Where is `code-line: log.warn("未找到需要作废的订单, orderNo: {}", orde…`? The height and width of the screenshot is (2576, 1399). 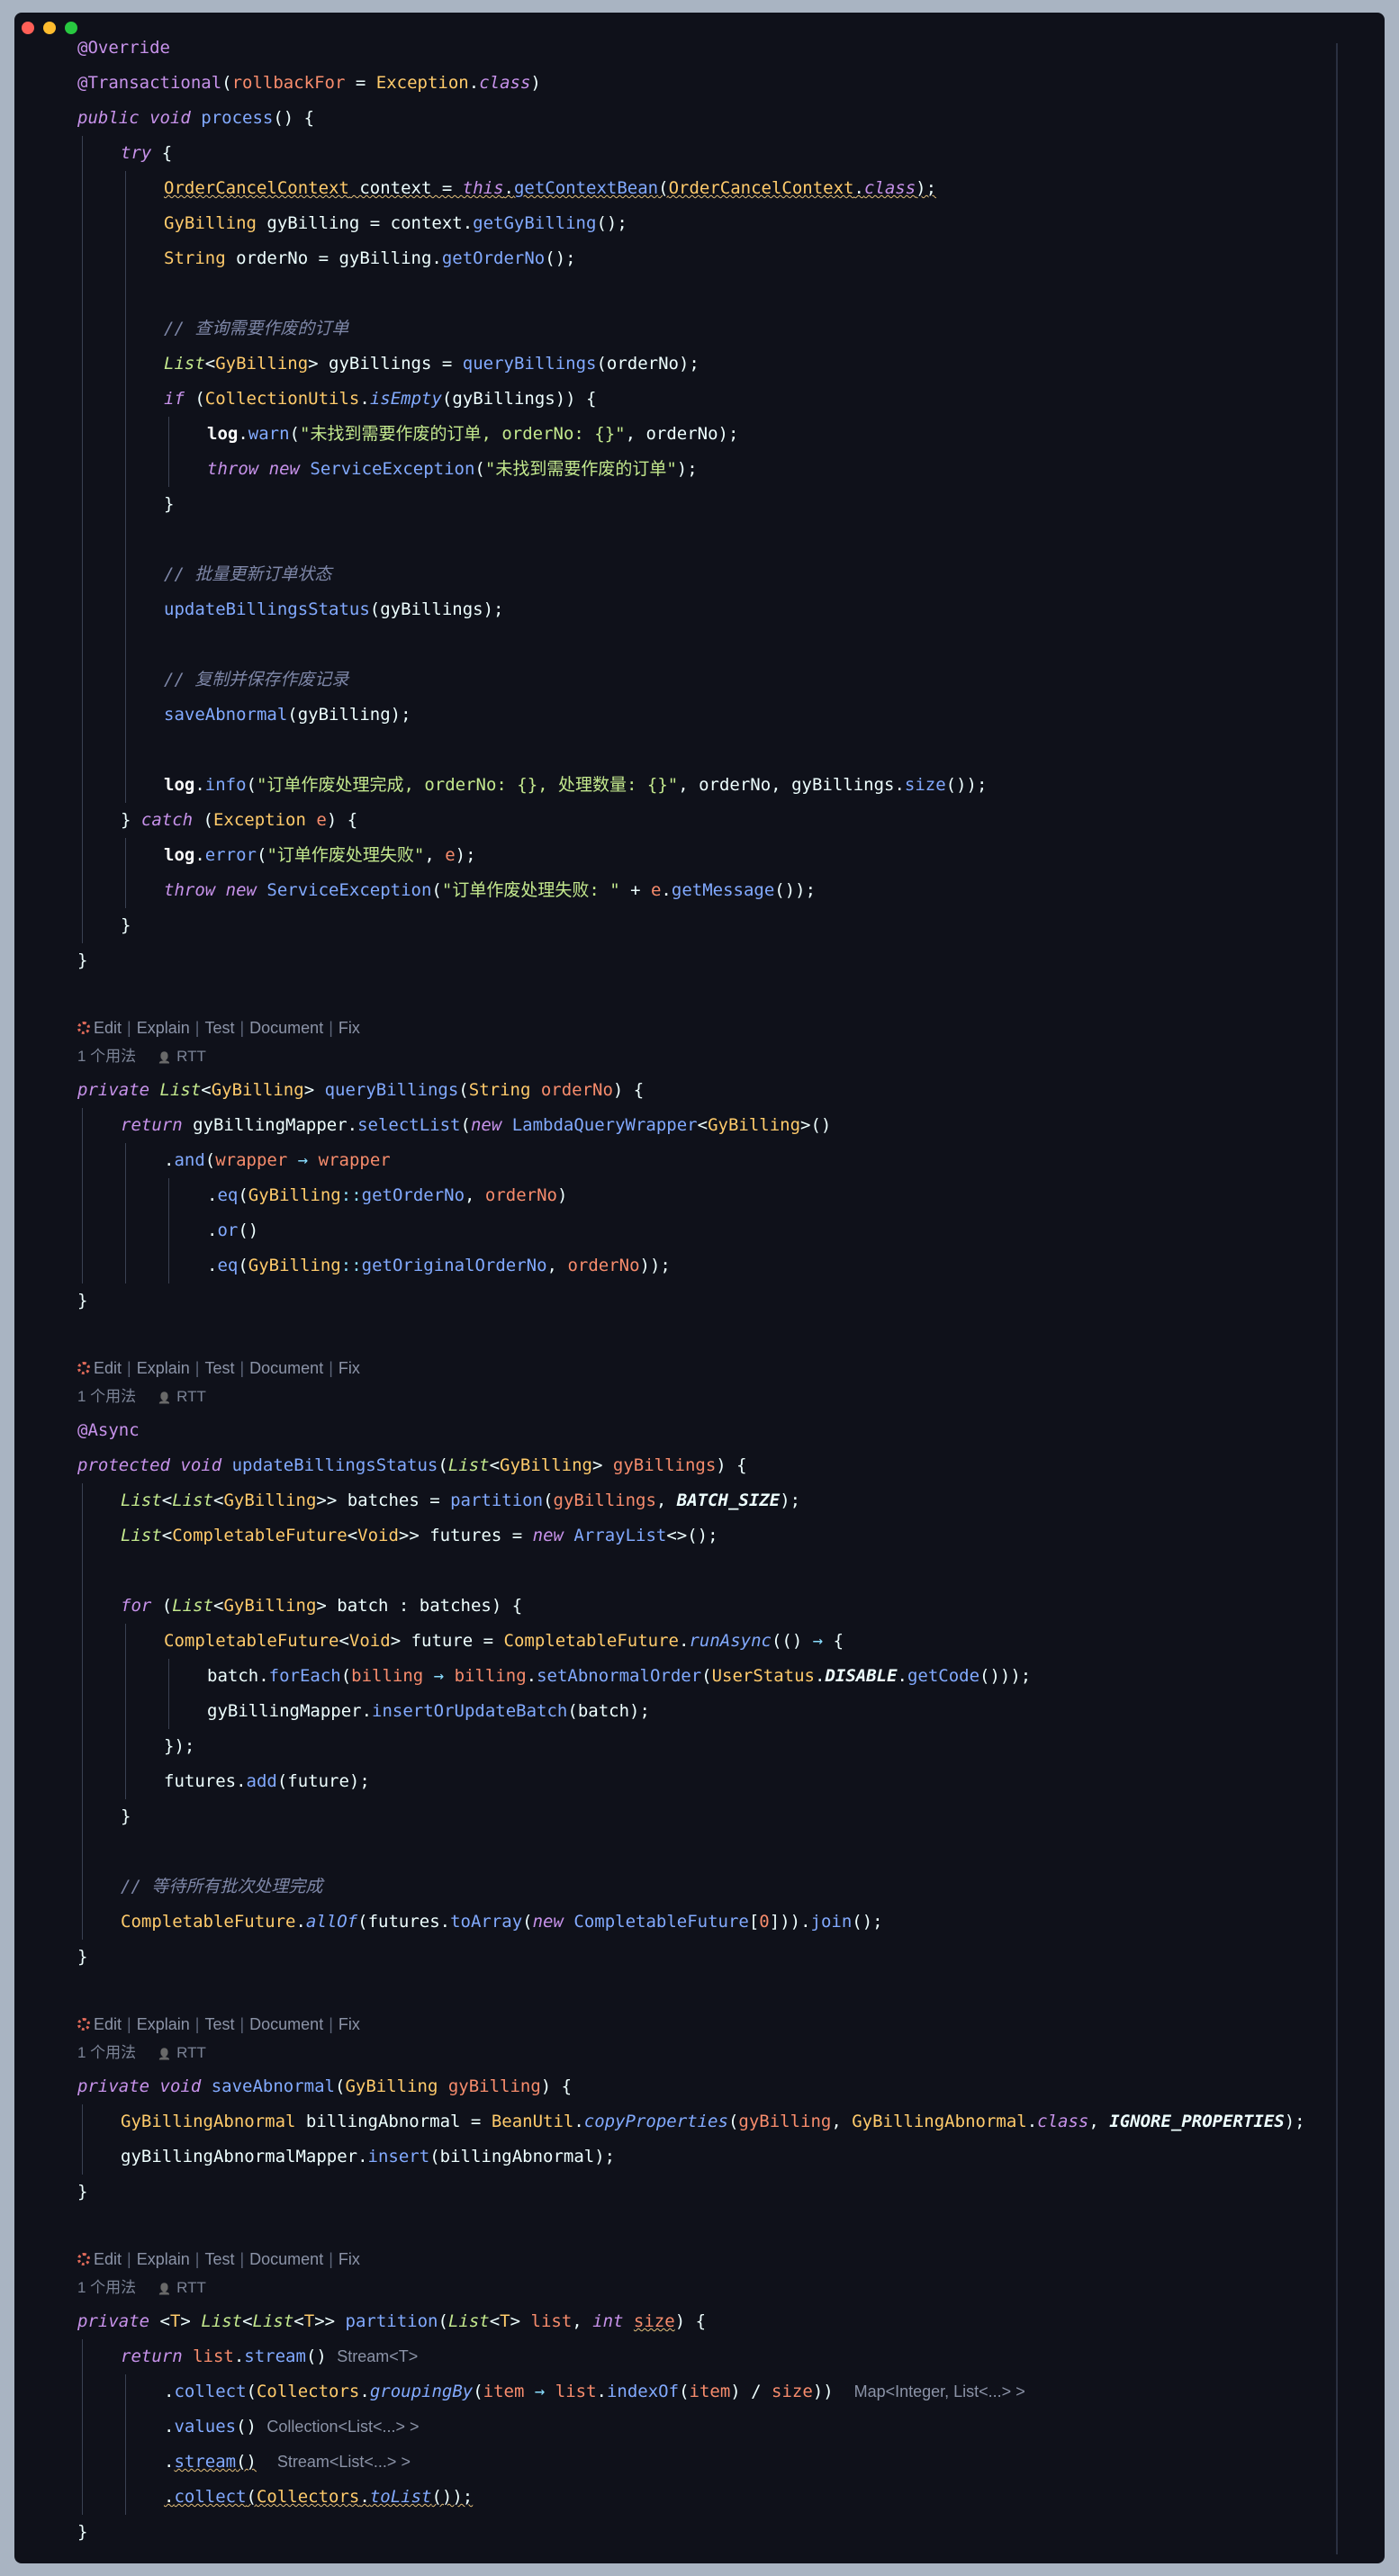 code-line: log.warn("未找到需要作废的订单, orderNo: {}", orde… is located at coordinates (472, 434).